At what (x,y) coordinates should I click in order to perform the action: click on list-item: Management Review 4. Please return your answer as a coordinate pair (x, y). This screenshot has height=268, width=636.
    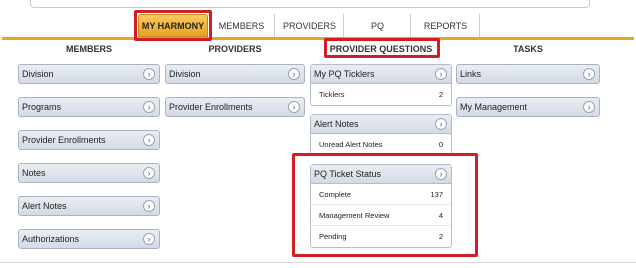
    Looking at the image, I should click on (381, 215).